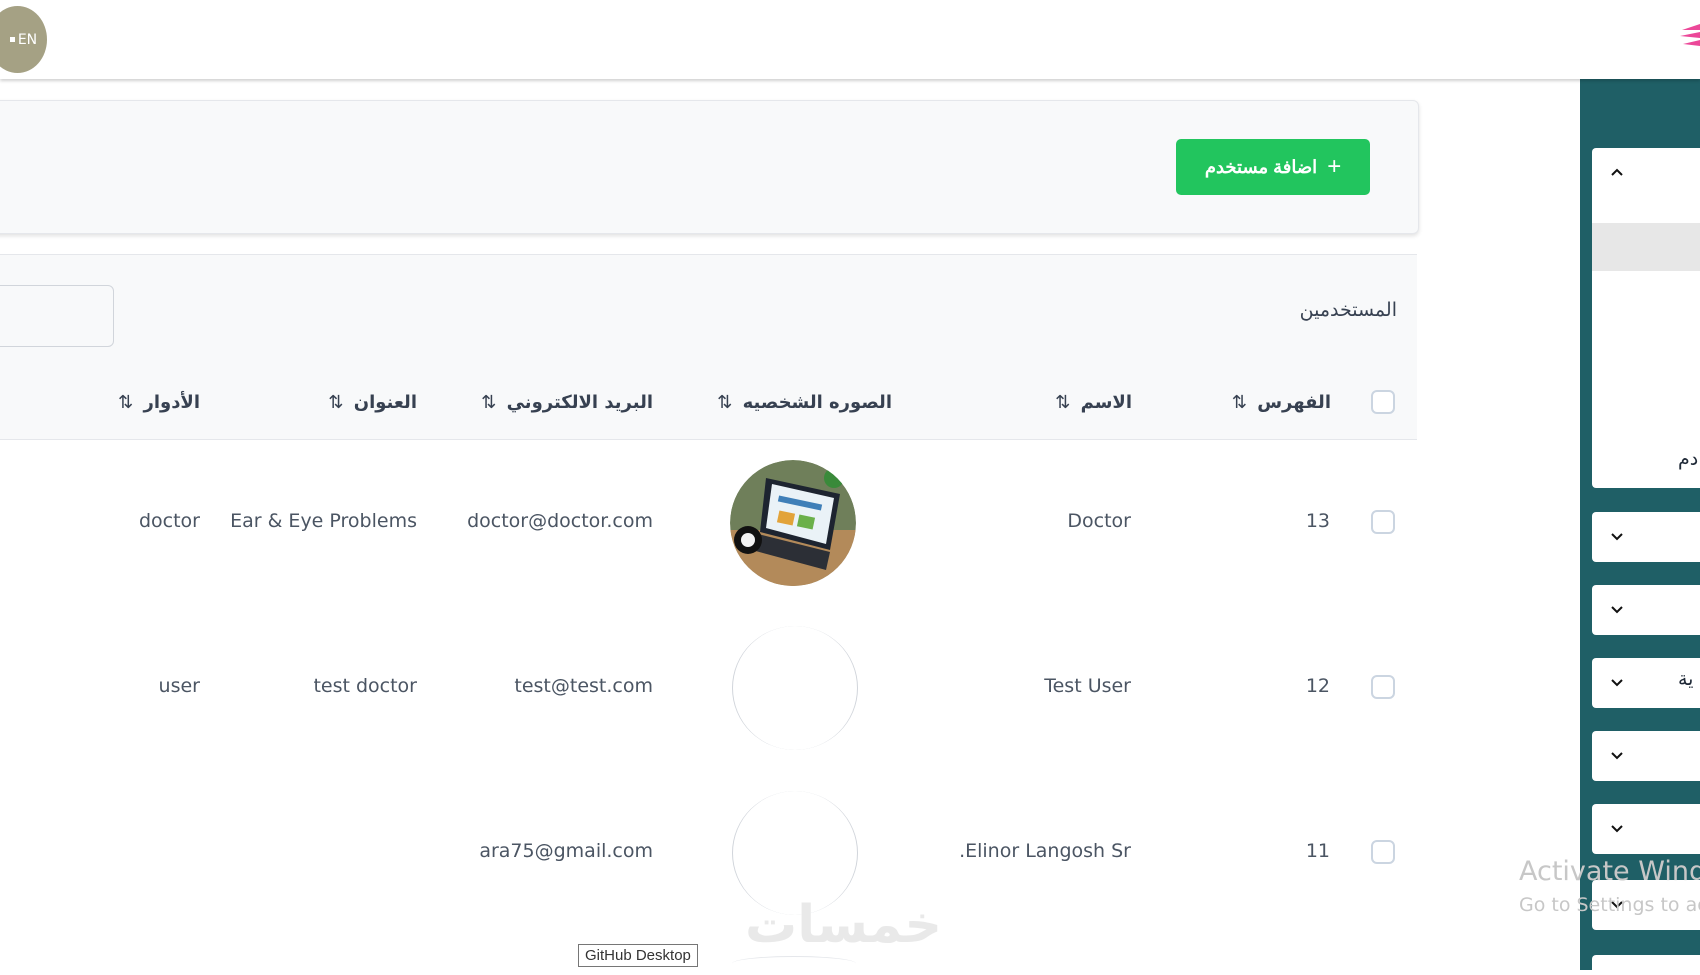 This screenshot has height=975, width=1700. I want to click on table-row, so click(708, 952).